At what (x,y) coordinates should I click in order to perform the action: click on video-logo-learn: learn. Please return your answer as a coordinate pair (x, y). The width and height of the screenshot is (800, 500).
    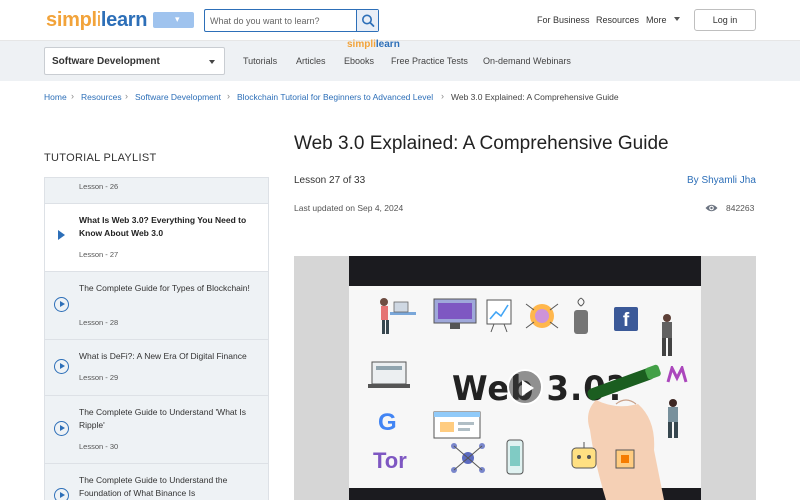
    Looking at the image, I should click on (387, 44).